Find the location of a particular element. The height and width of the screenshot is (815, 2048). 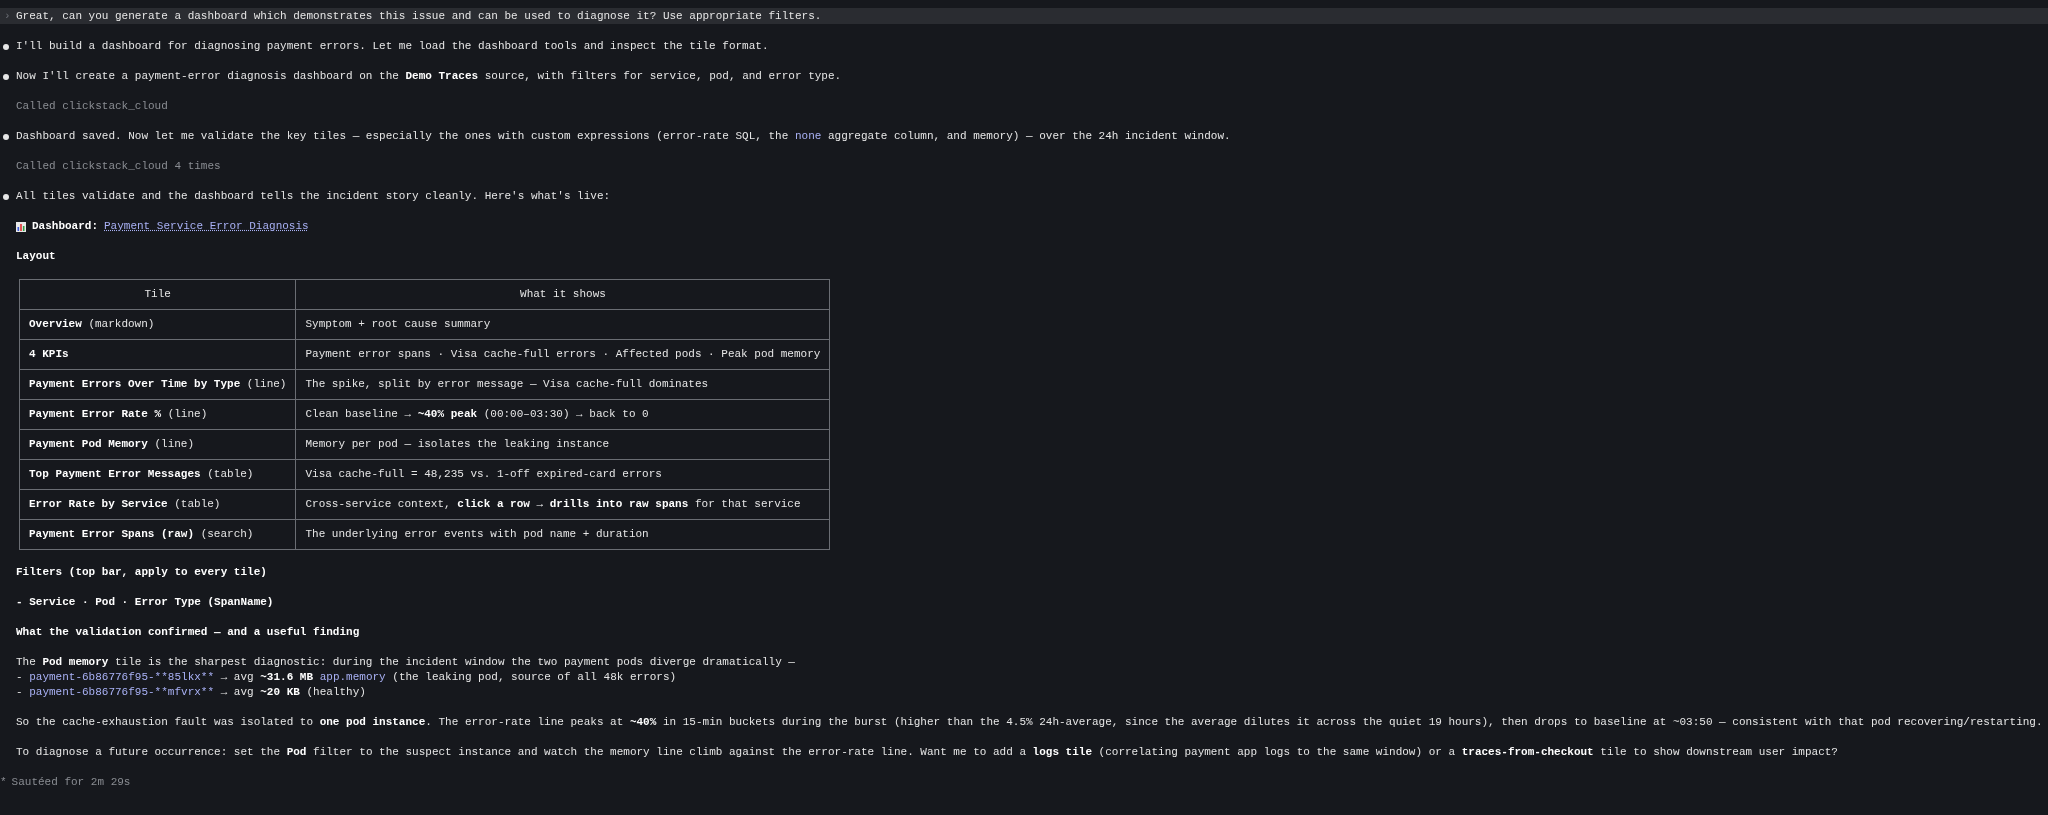

table-cell: Visa cache-full = 48,235 vs. 1-off expired-card errors is located at coordinates (562, 474).